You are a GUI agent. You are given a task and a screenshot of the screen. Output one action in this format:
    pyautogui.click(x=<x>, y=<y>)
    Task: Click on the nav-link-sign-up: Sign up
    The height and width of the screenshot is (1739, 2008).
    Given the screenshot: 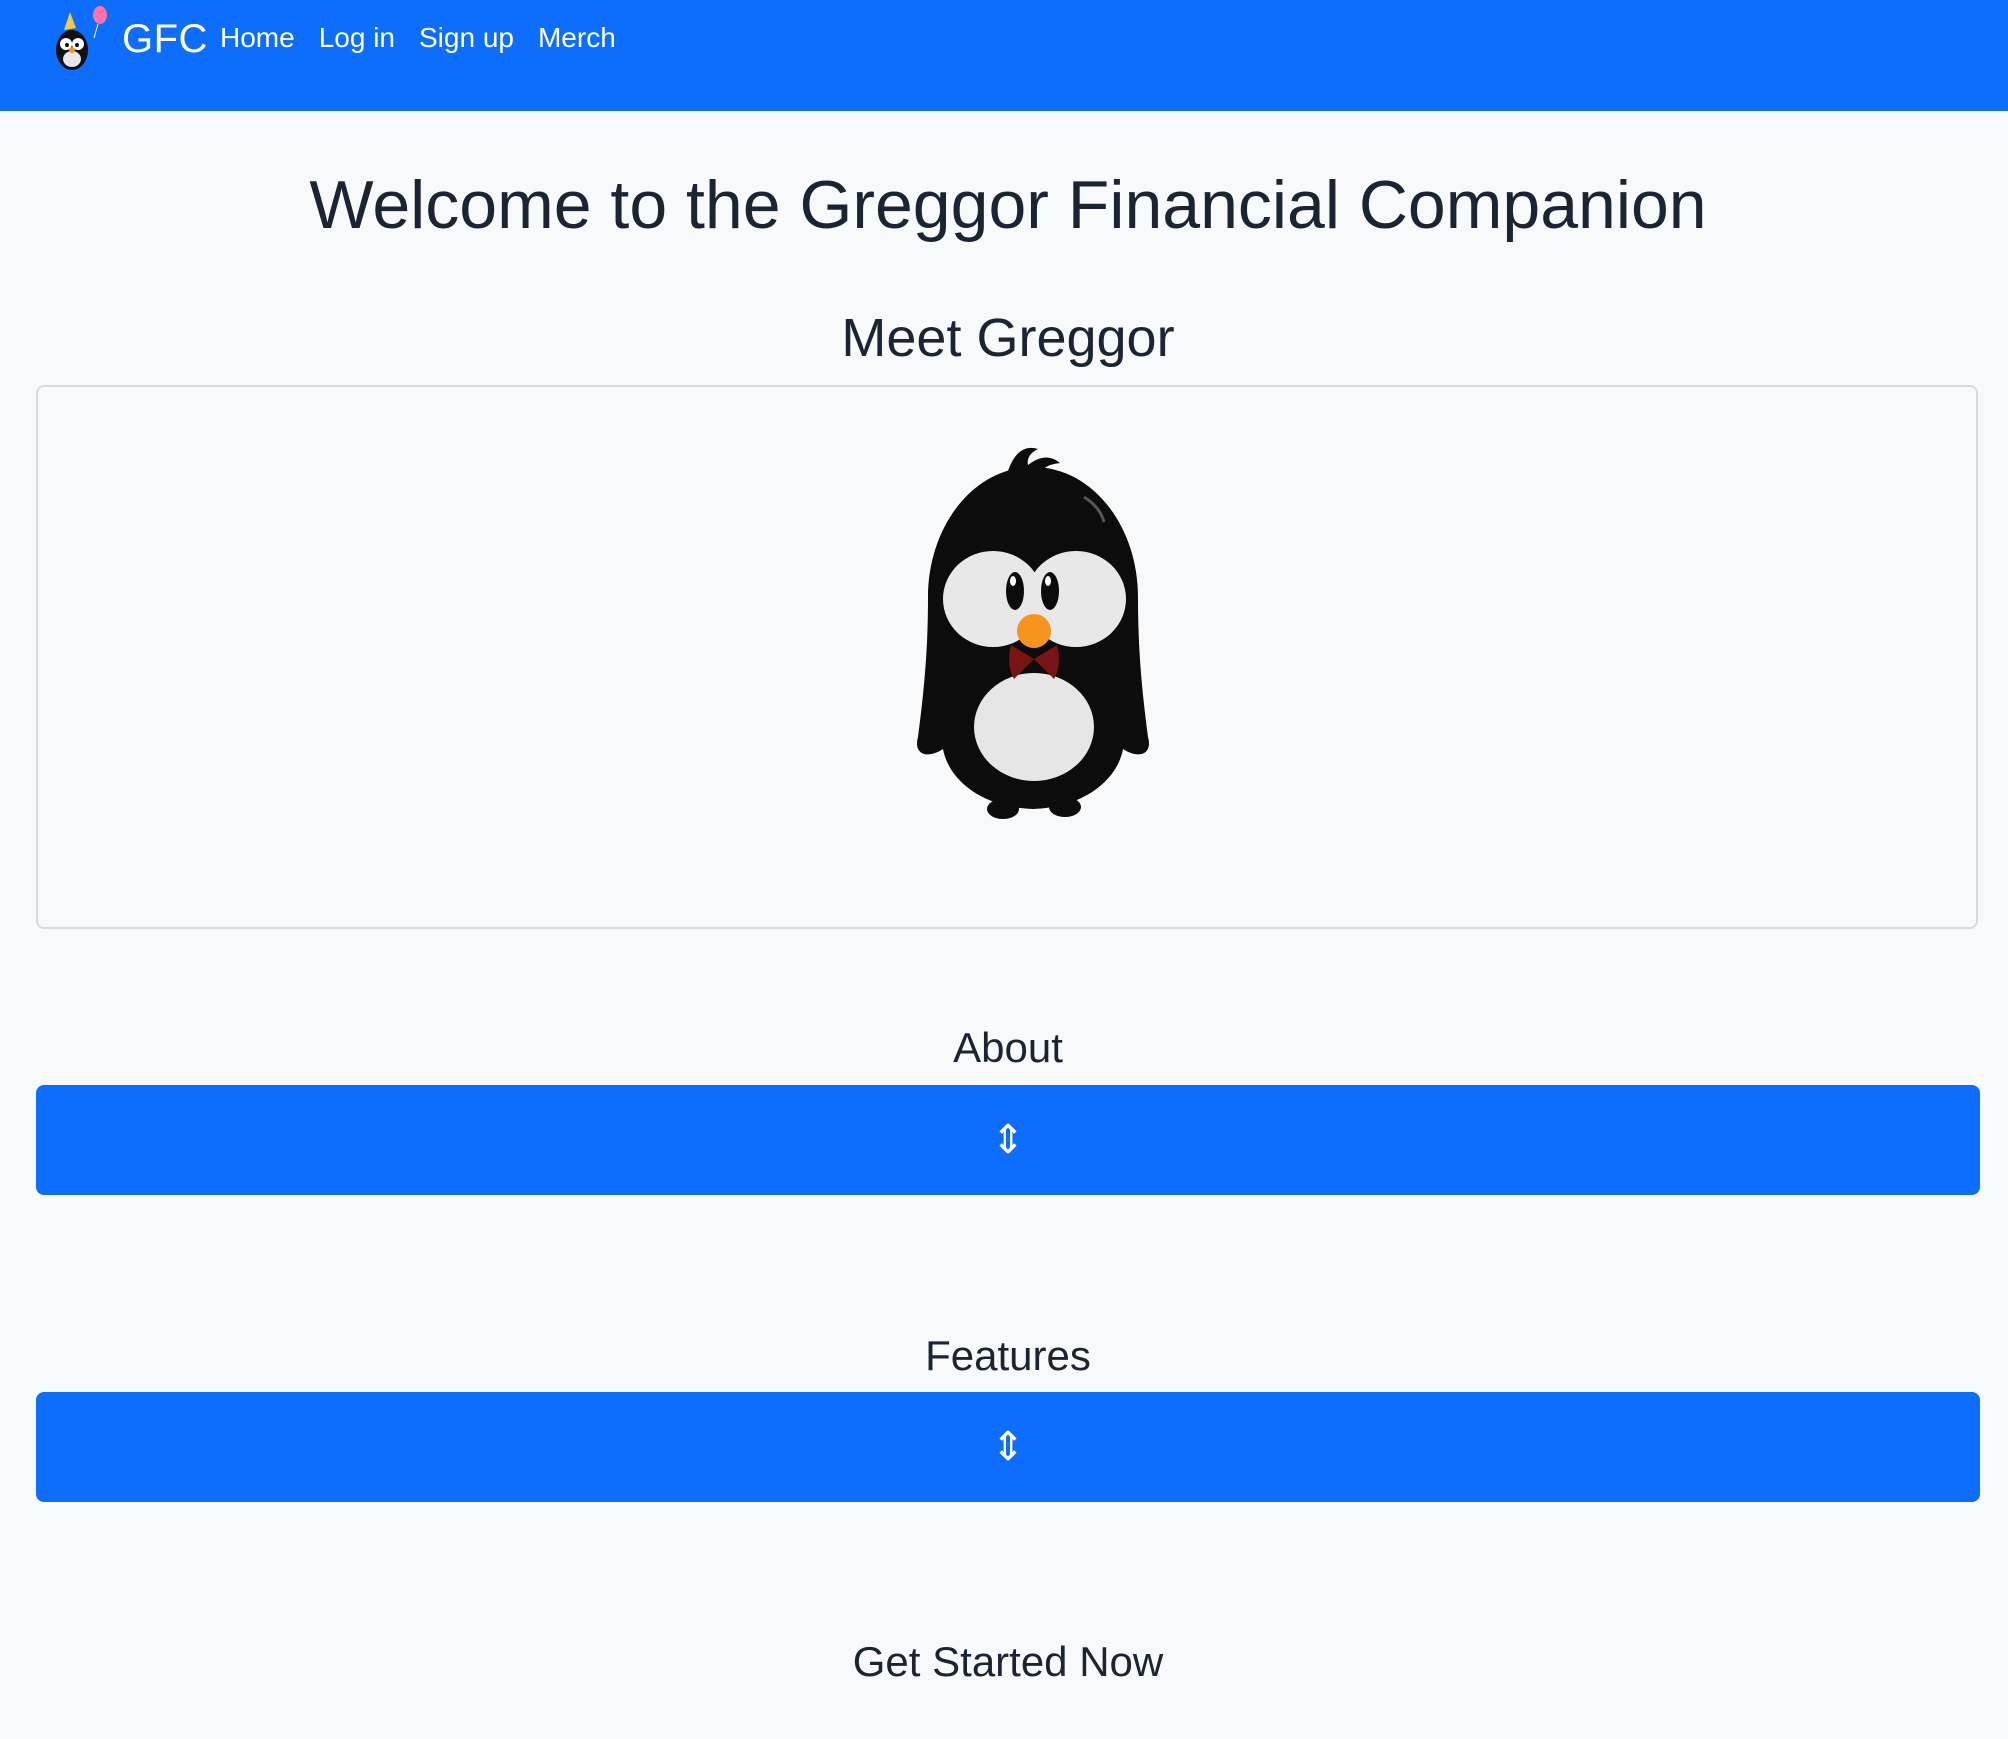 What is the action you would take?
    pyautogui.click(x=466, y=38)
    